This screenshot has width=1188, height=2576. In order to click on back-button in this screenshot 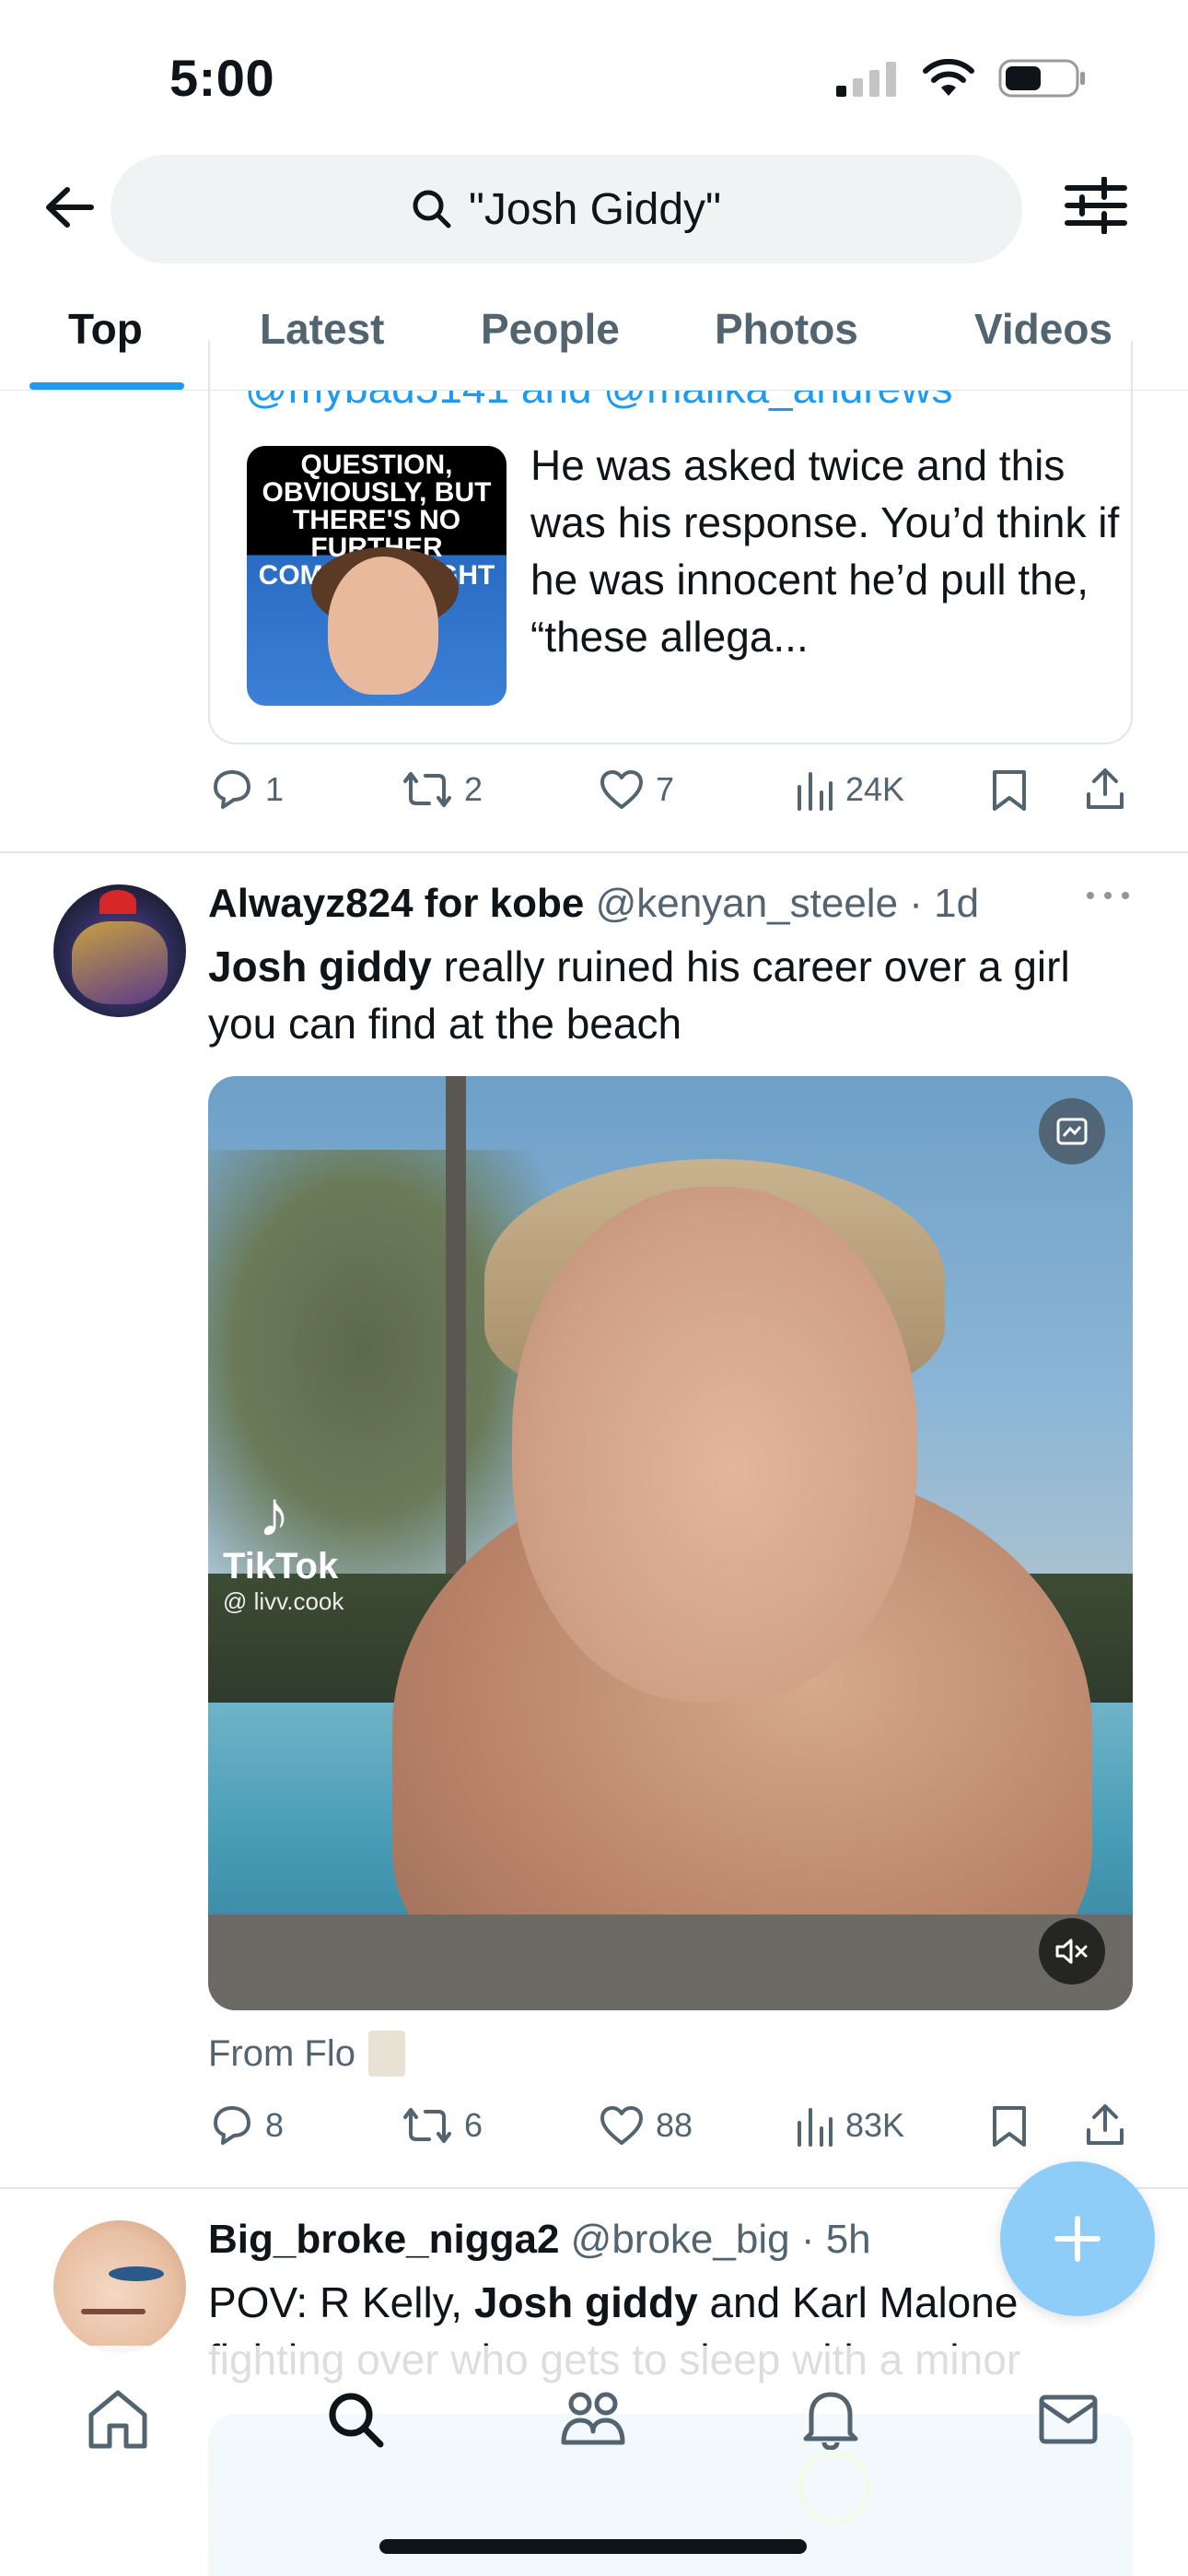, I will do `click(69, 207)`.